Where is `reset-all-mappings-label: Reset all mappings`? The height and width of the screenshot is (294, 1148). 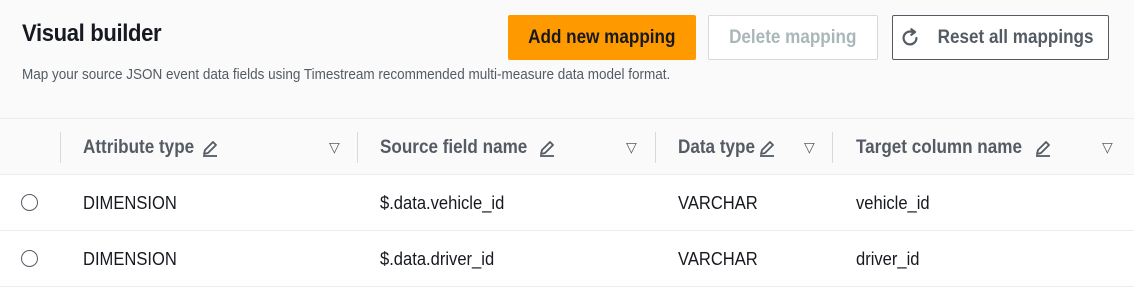
reset-all-mappings-label: Reset all mappings is located at coordinates (1015, 37).